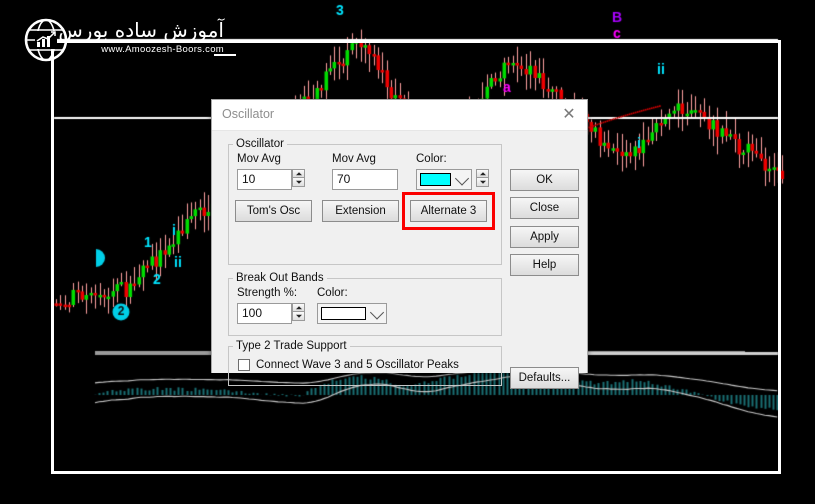 The height and width of the screenshot is (504, 815). I want to click on connect-wave-peaks-label: Connect Wave 3 and 5 Oscillator Peaks, so click(357, 365).